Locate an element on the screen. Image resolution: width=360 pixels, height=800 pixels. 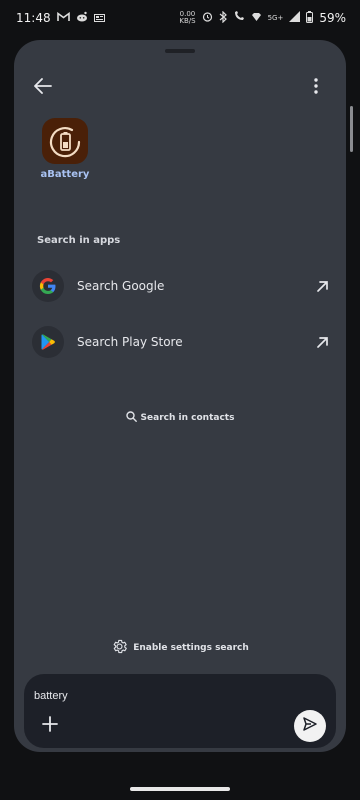
search-icon is located at coordinates (131, 418).